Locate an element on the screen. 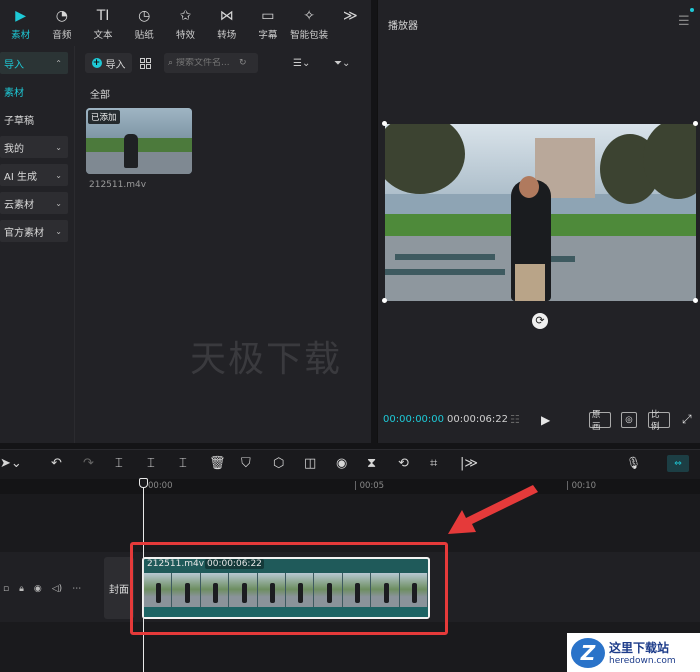 The width and height of the screenshot is (700, 672). playhead-handle is located at coordinates (143, 483).